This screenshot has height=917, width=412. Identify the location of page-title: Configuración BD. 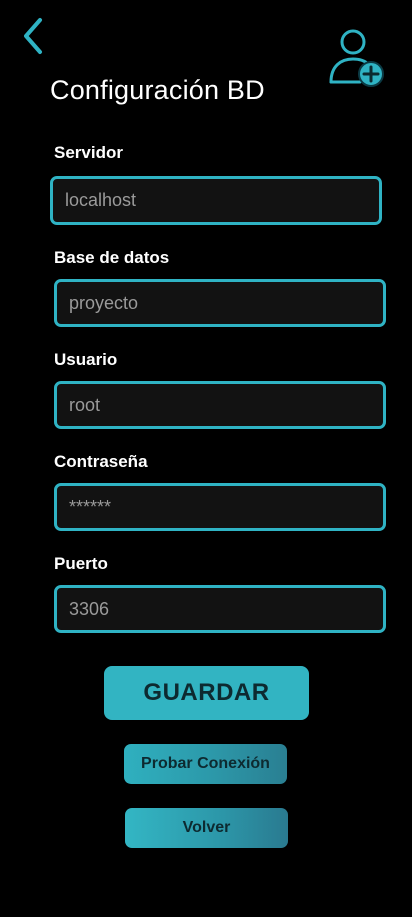
(157, 90).